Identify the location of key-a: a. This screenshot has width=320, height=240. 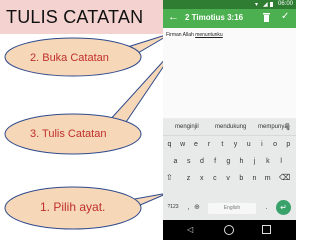
(175, 161).